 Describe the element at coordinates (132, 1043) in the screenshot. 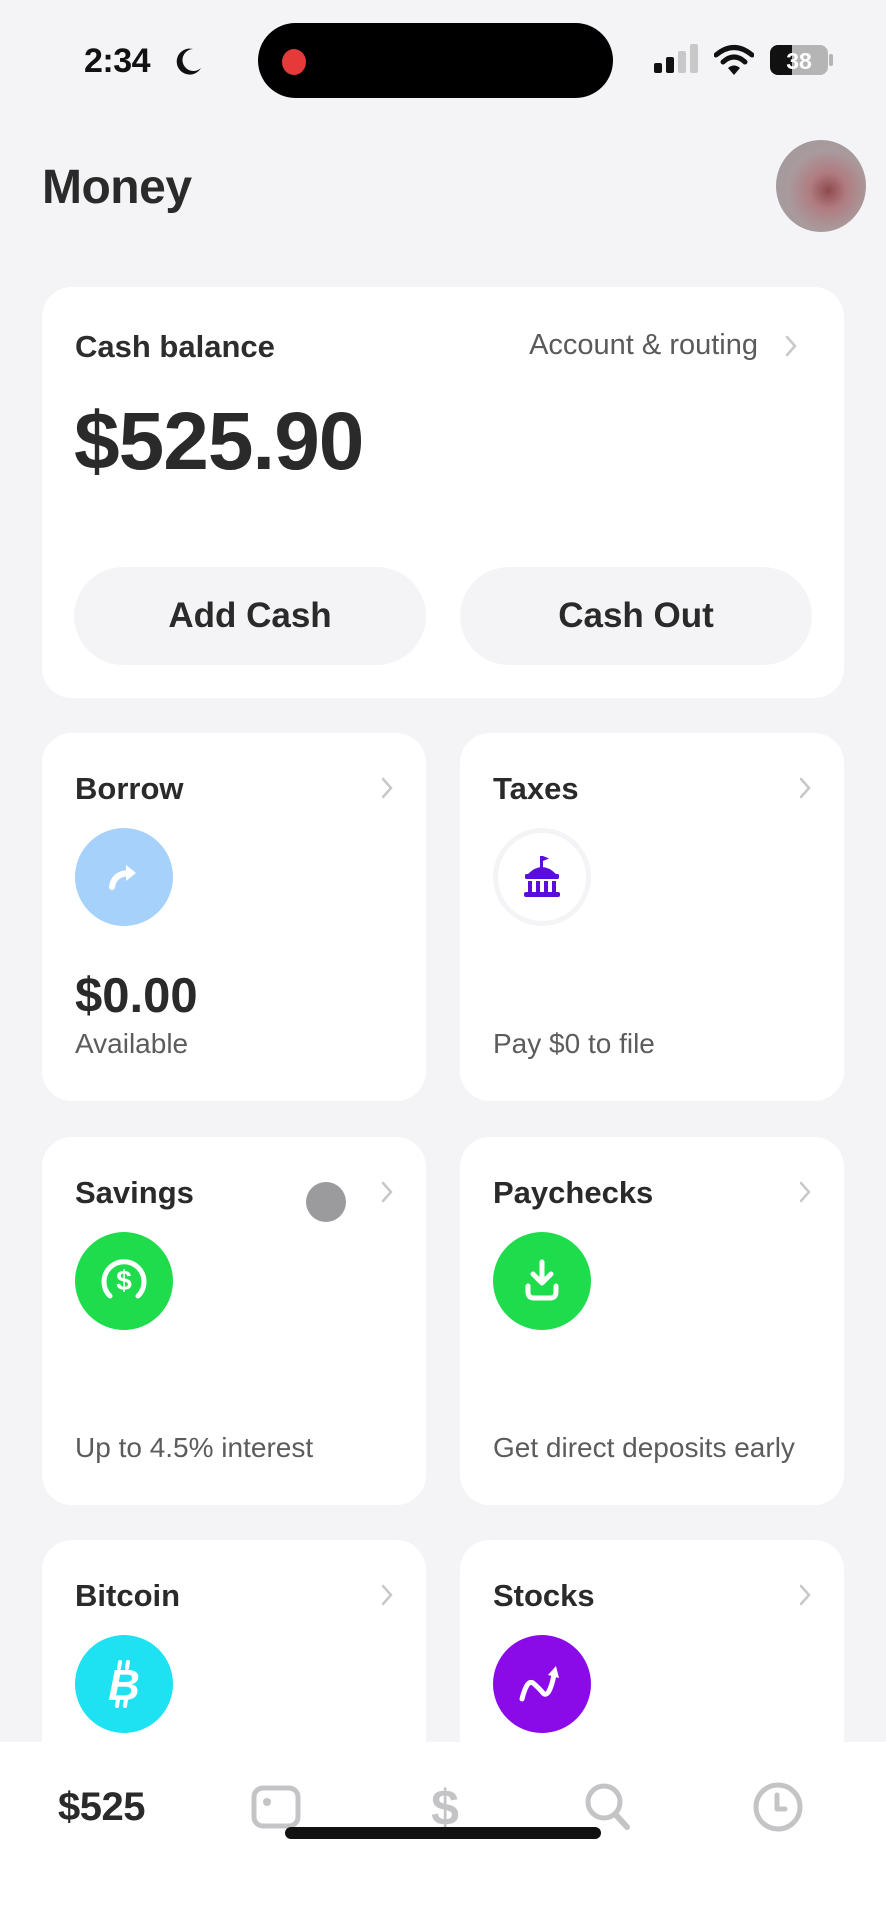

I see `tile-subtitle: Available` at that location.